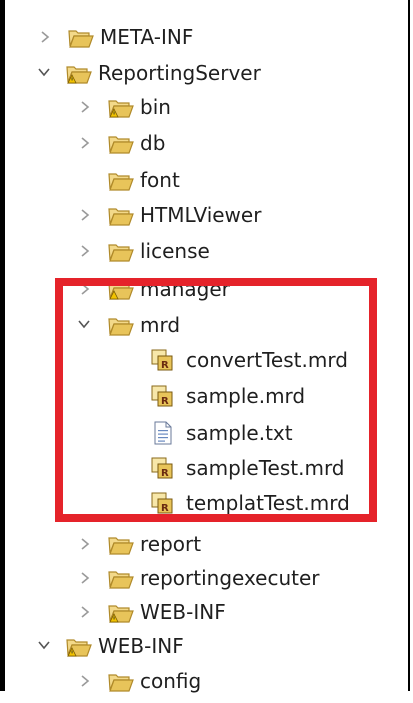 Image resolution: width=413 pixels, height=703 pixels. Describe the element at coordinates (239, 433) in the screenshot. I see `tree-item-label: sample.txt` at that location.